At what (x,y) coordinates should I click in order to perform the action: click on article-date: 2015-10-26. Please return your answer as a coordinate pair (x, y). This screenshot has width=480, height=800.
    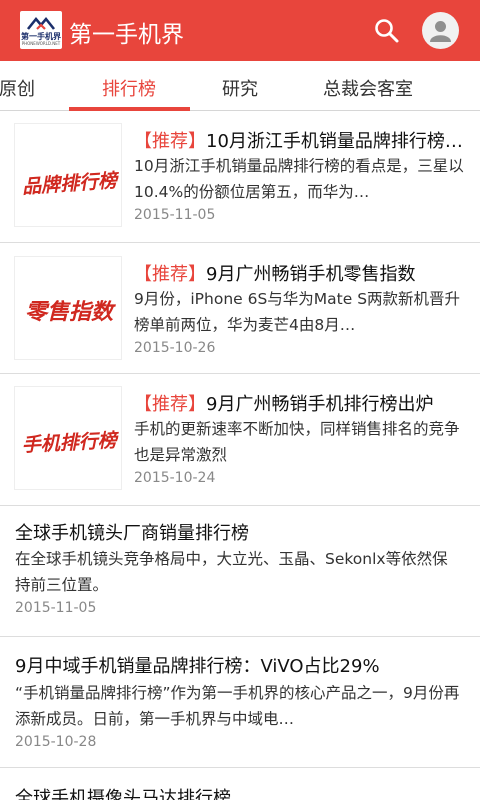
    Looking at the image, I should click on (175, 348).